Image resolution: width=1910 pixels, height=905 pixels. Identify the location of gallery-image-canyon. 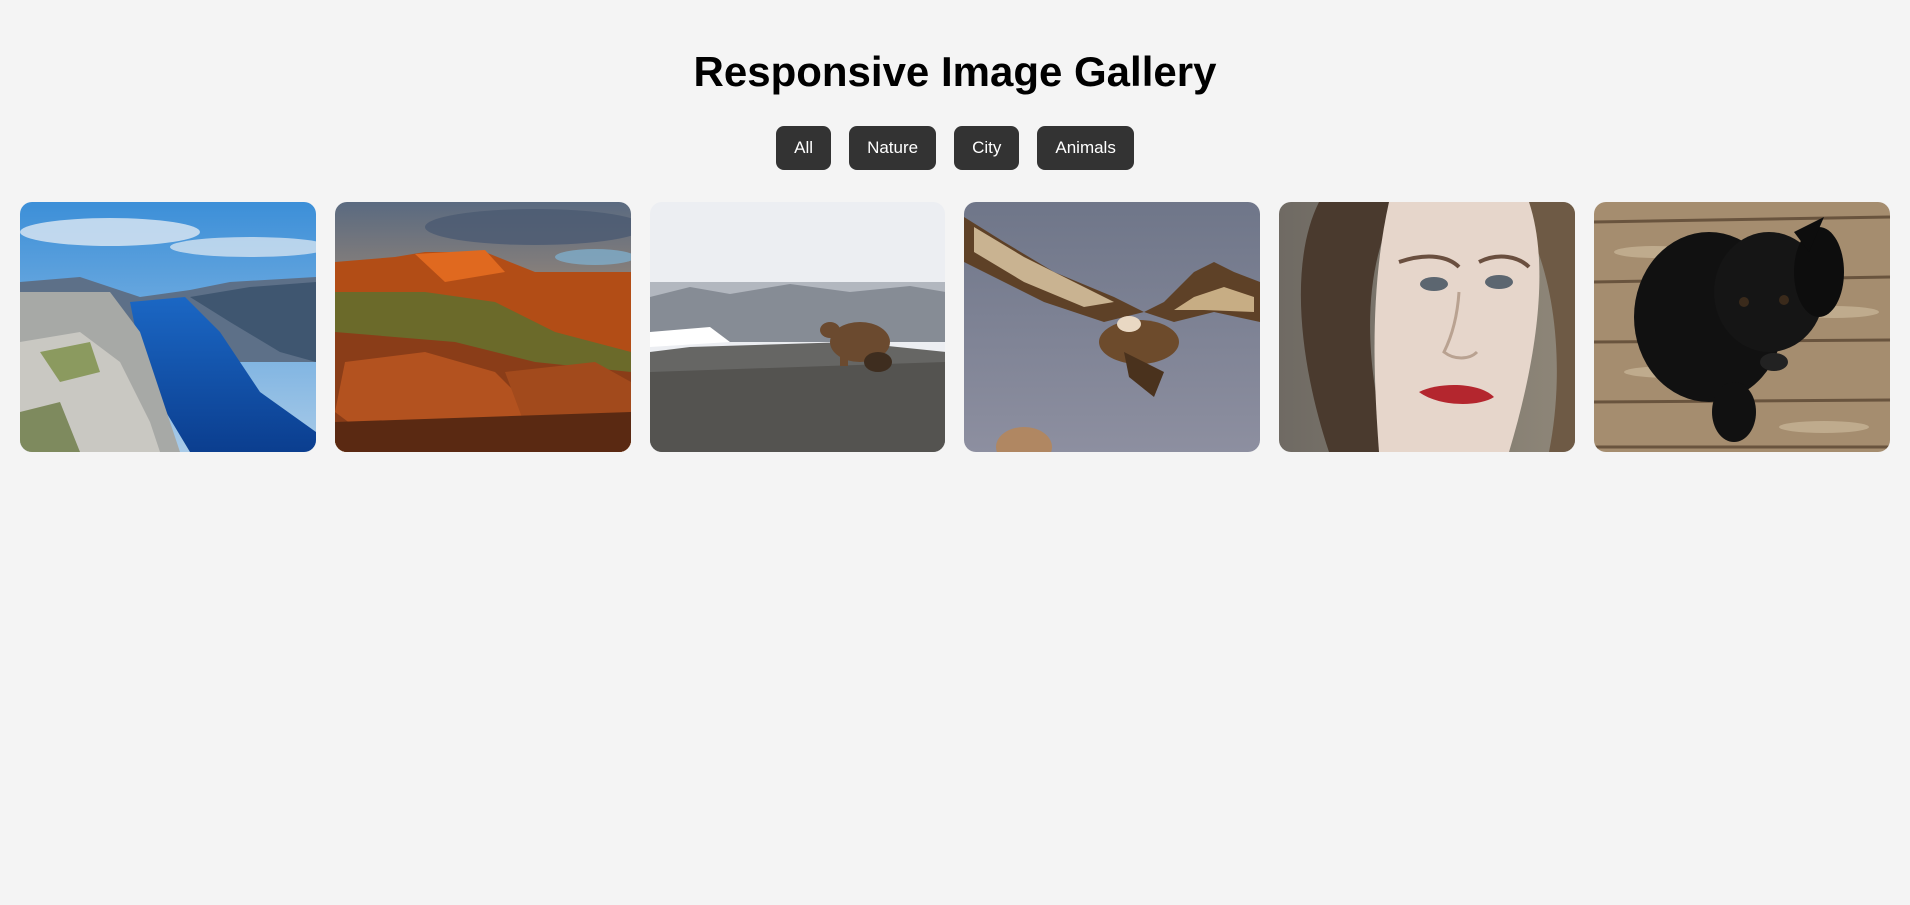
(482, 327).